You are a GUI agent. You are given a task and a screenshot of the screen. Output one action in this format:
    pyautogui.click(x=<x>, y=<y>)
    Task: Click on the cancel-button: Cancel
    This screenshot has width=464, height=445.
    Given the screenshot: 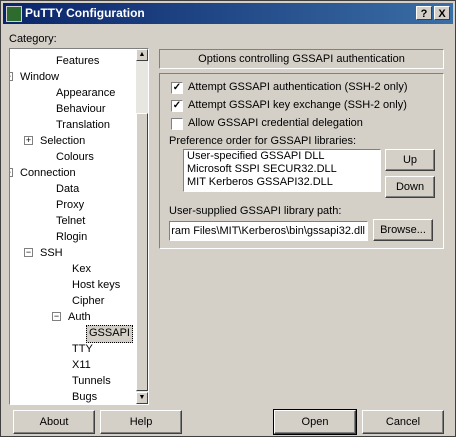 What is the action you would take?
    pyautogui.click(x=403, y=422)
    